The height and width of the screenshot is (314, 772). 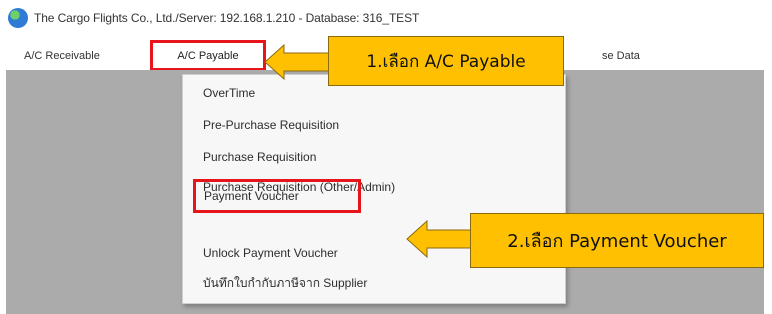 I want to click on menu-ac-payable-label: A/C Payable, so click(x=208, y=55).